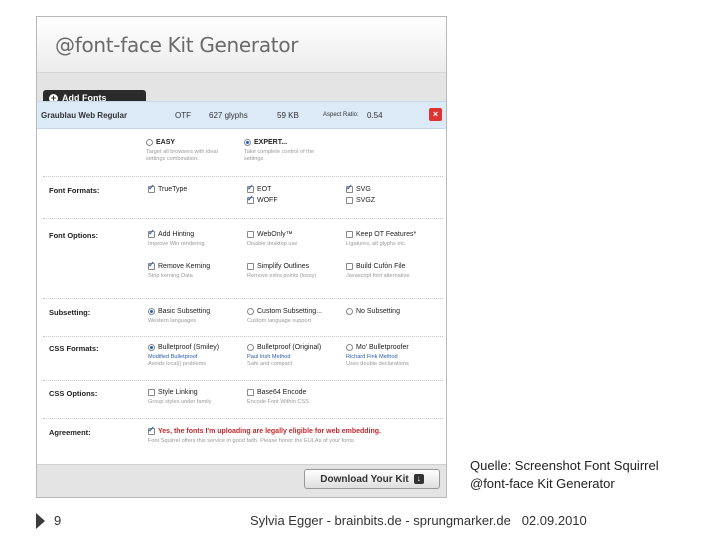 The height and width of the screenshot is (546, 728). What do you see at coordinates (435, 114) in the screenshot?
I see `remove-font-close-icon: ×` at bounding box center [435, 114].